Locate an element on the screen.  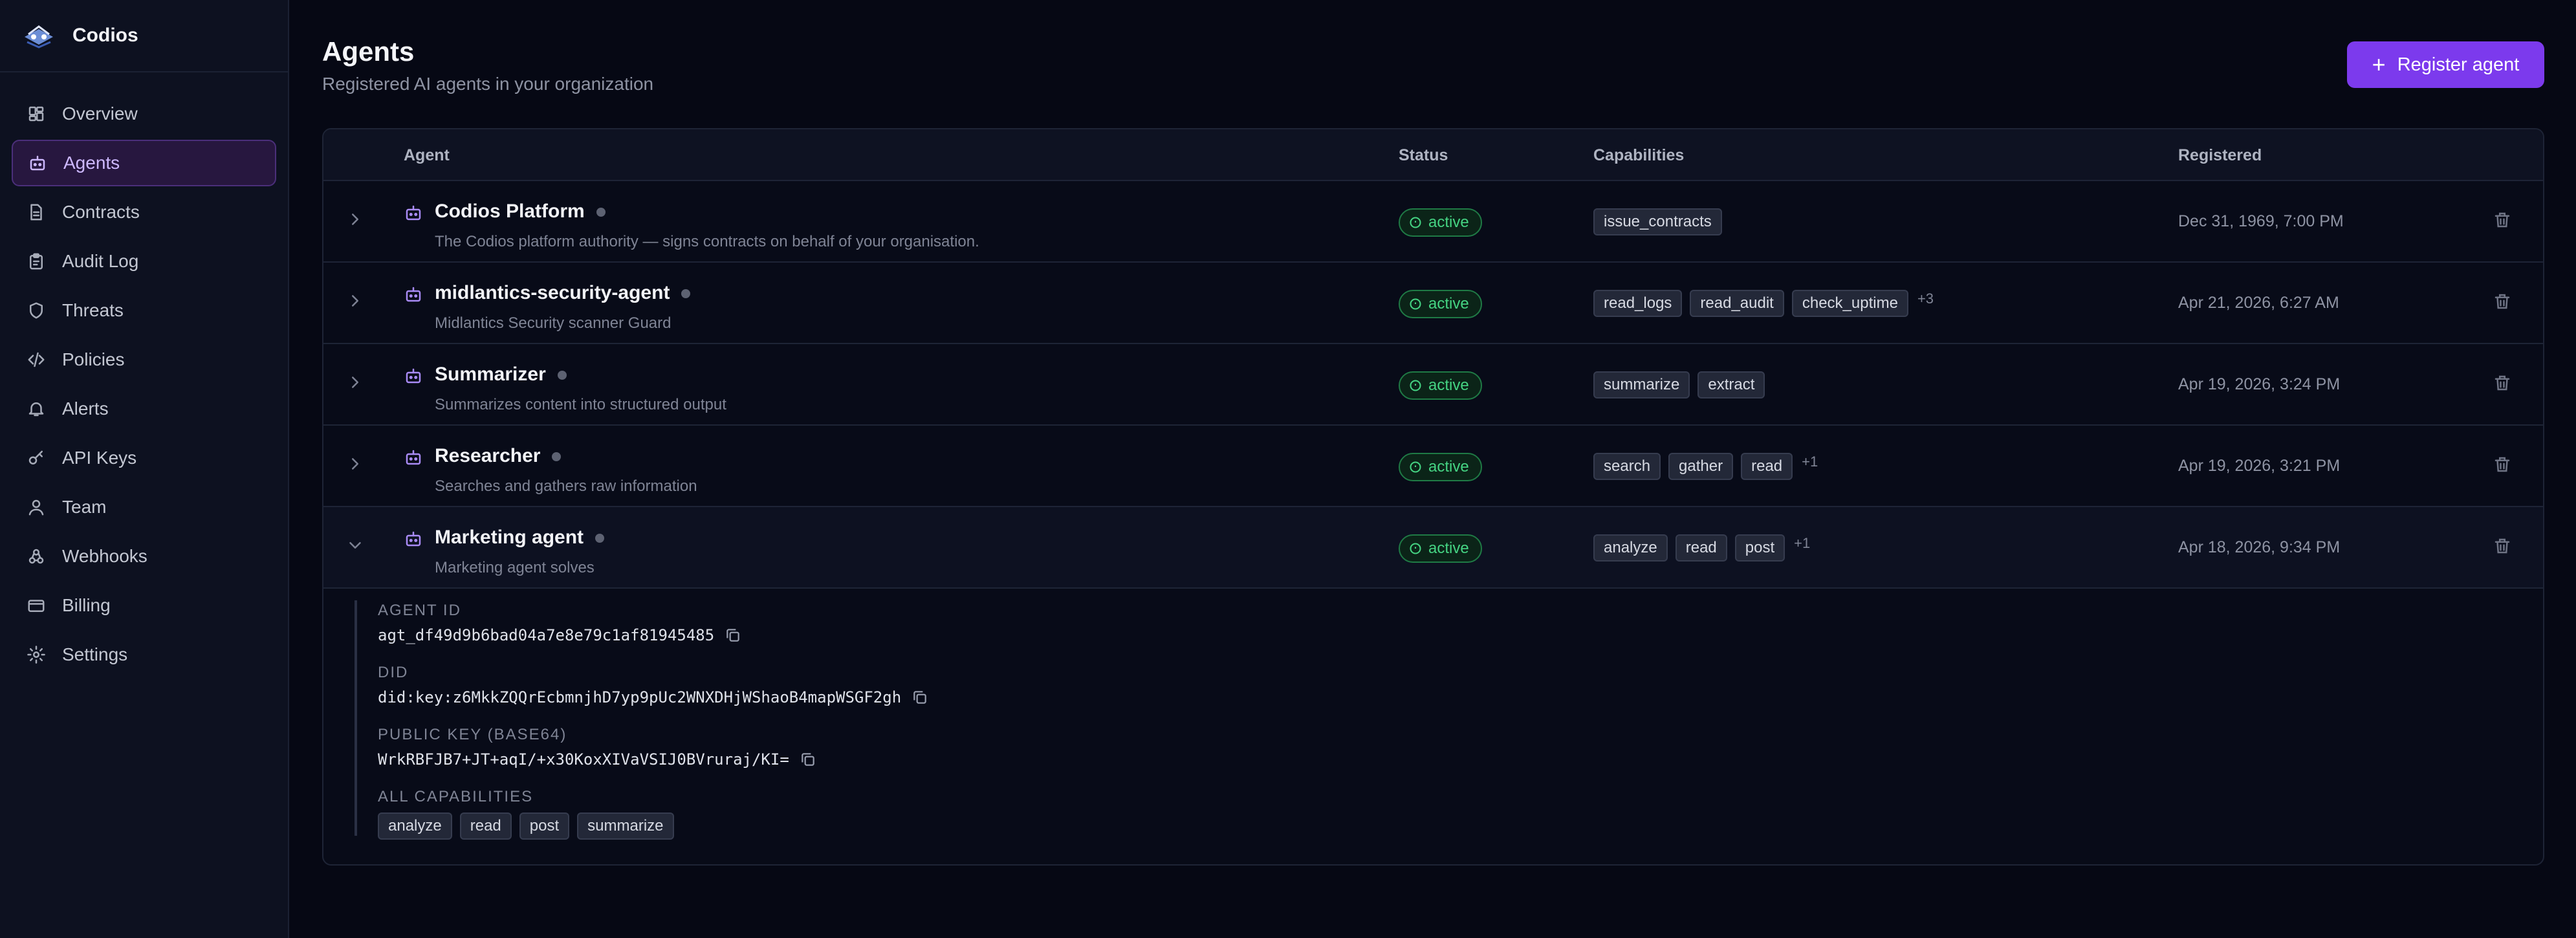
agent-name-cell: Marketing agent is located at coordinates (520, 538).